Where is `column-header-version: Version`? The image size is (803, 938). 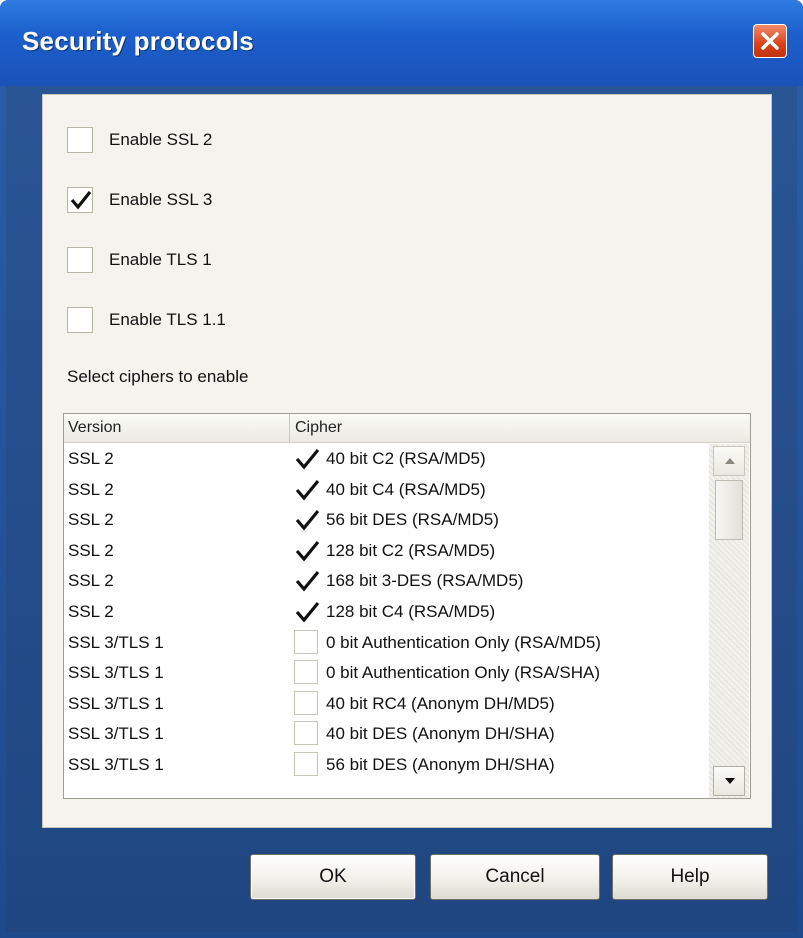
column-header-version: Version is located at coordinates (177, 428).